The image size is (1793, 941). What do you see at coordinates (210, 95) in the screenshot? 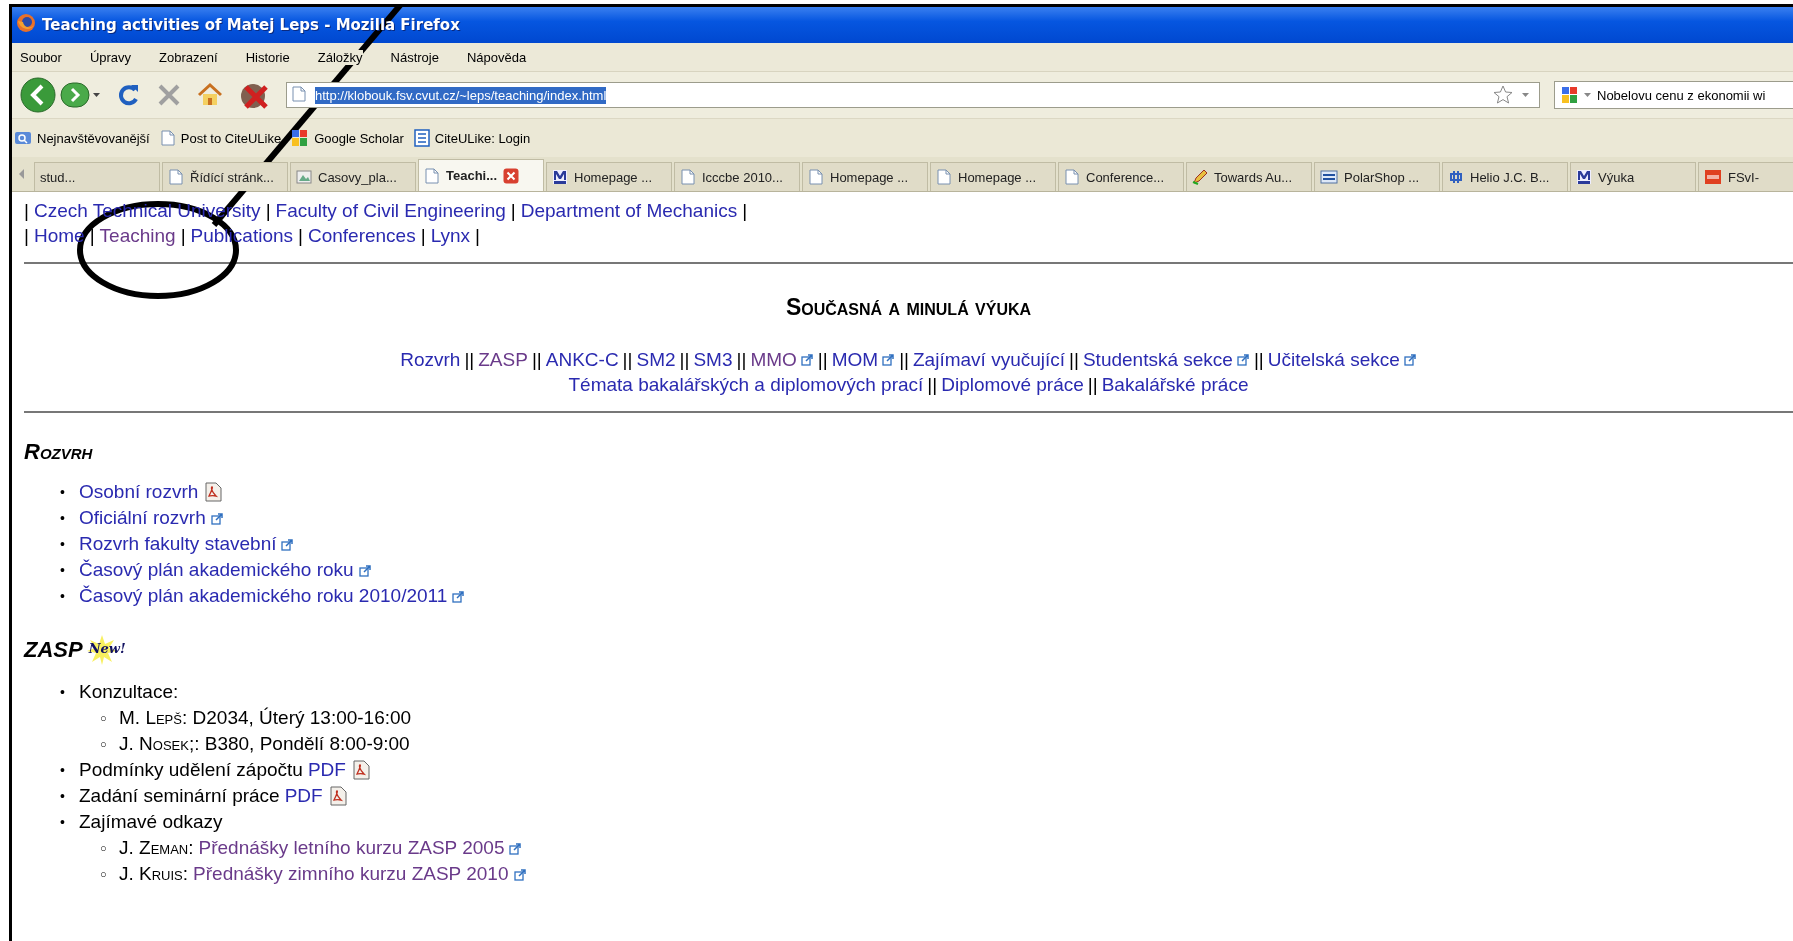
I see `home-button` at bounding box center [210, 95].